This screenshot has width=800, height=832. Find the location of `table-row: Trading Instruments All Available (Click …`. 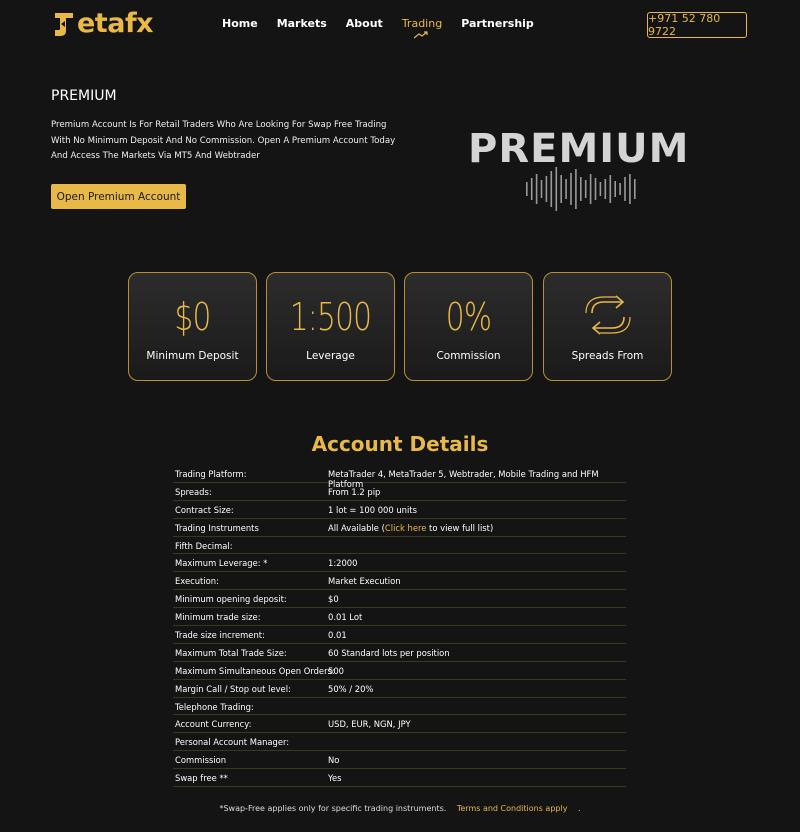

table-row: Trading Instruments All Available (Click … is located at coordinates (399, 528).